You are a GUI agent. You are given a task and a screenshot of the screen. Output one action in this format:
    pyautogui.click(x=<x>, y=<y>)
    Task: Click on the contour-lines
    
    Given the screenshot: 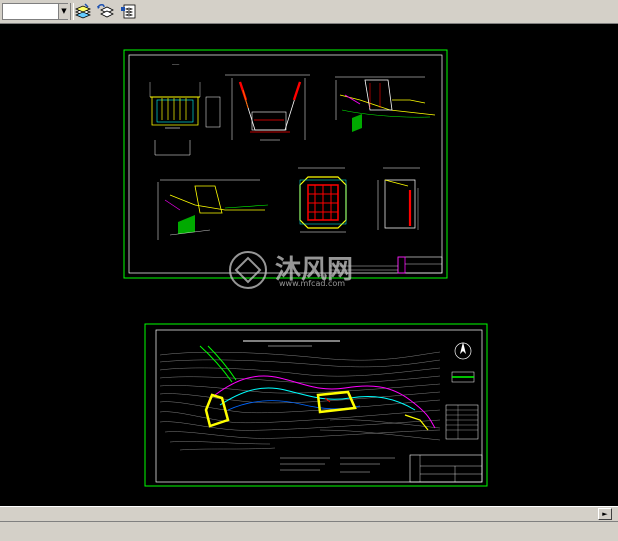 What is the action you would take?
    pyautogui.click(x=300, y=401)
    